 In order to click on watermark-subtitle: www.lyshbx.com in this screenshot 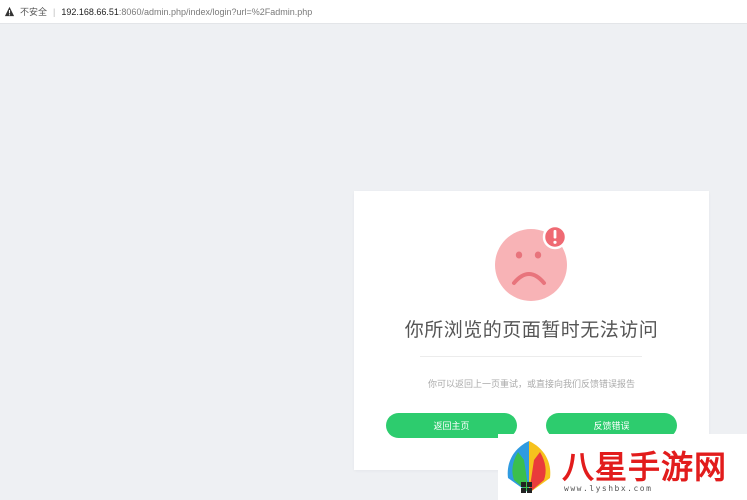, I will do `click(608, 488)`.